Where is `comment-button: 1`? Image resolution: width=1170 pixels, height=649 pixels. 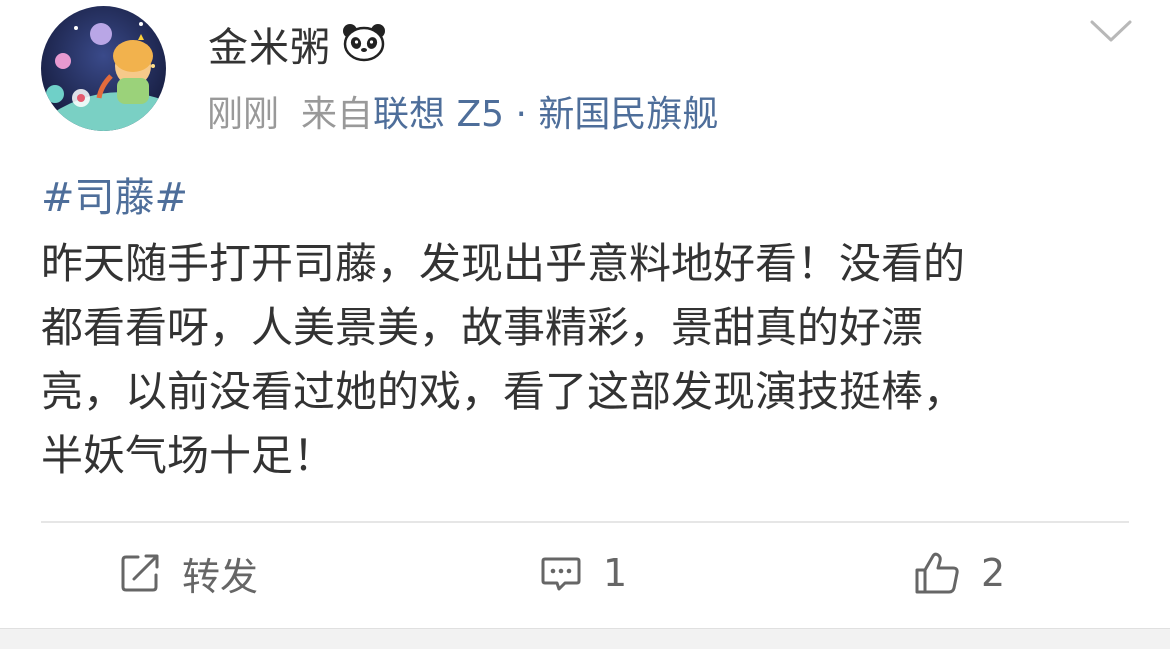
comment-button: 1 is located at coordinates (583, 573).